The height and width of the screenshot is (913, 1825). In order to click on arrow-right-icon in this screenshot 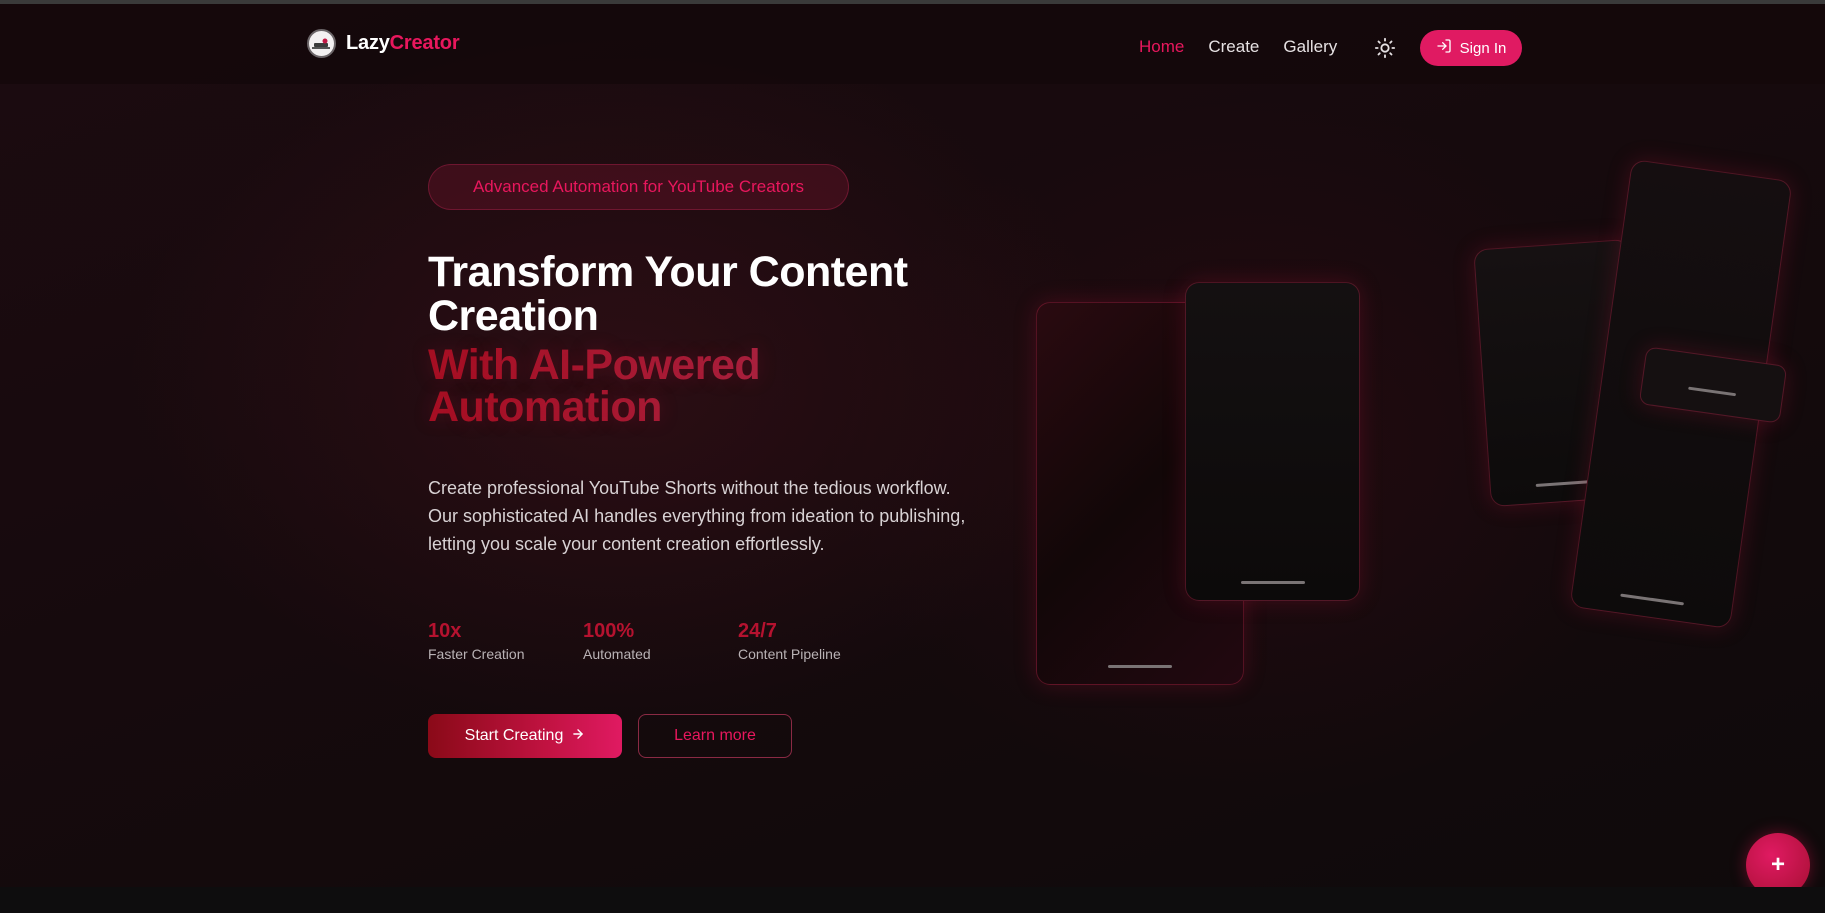, I will do `click(578, 736)`.